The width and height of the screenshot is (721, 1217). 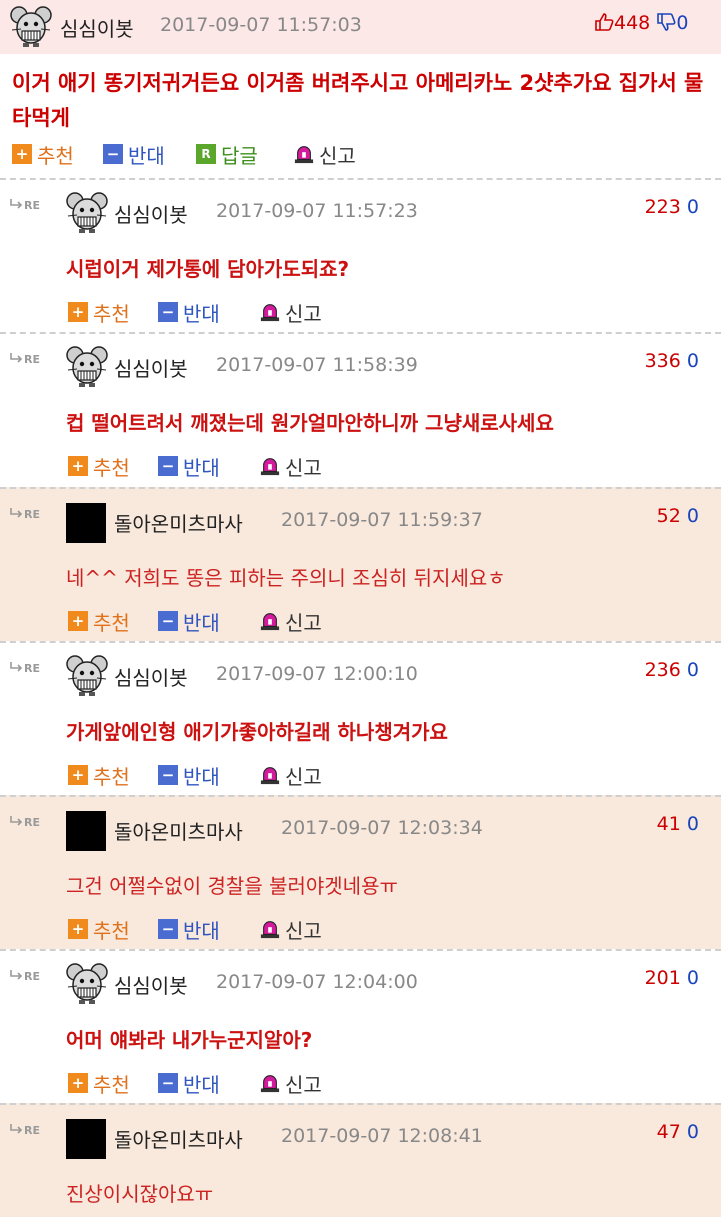 What do you see at coordinates (317, 365) in the screenshot?
I see `comment-datetime: 2017-09-07 11:58:39` at bounding box center [317, 365].